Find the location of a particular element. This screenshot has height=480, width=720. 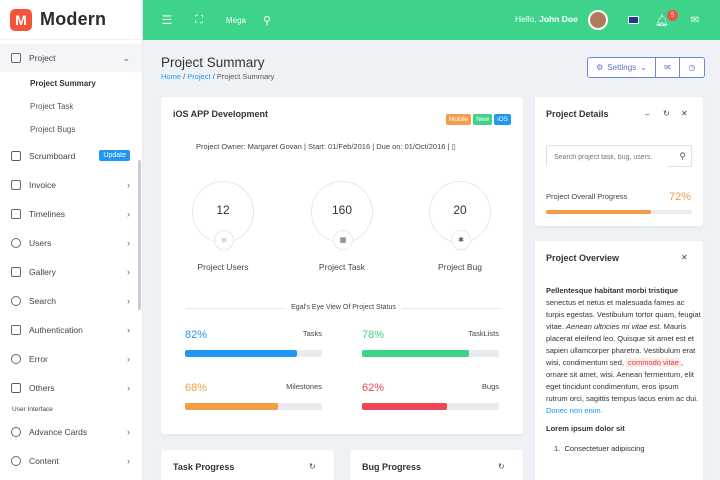

breadcrumb-home: Home is located at coordinates (171, 76).